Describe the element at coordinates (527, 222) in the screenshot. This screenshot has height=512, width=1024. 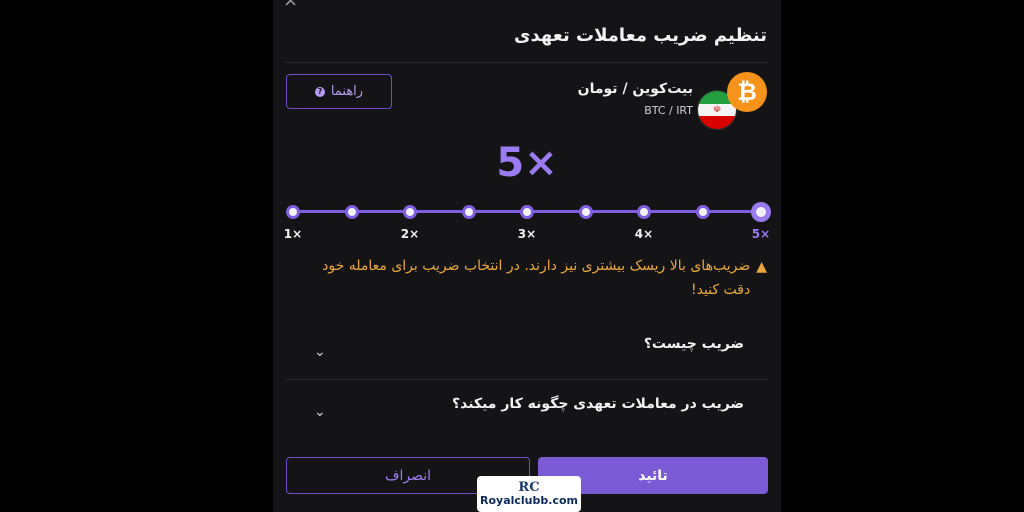
I see `leverage-slider: 1× 2× 3× 4× 5×` at that location.